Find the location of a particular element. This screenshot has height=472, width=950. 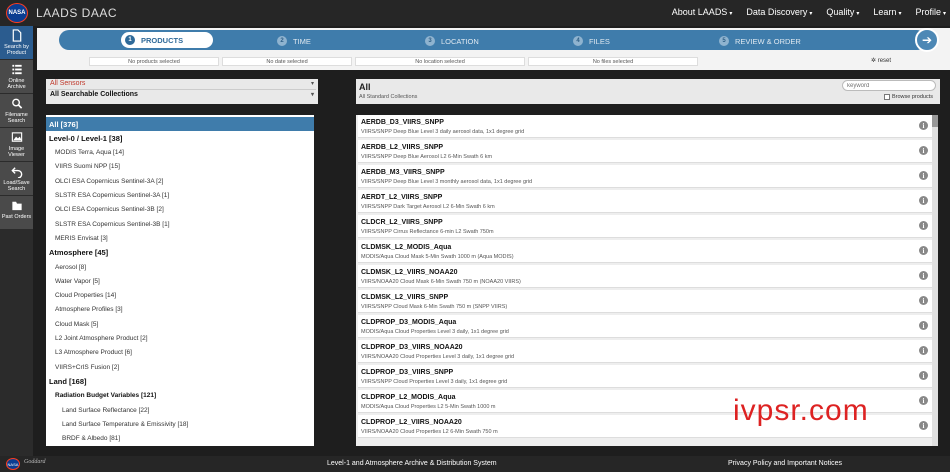

category-item: Radiation Budget Variables [121] is located at coordinates (180, 396).